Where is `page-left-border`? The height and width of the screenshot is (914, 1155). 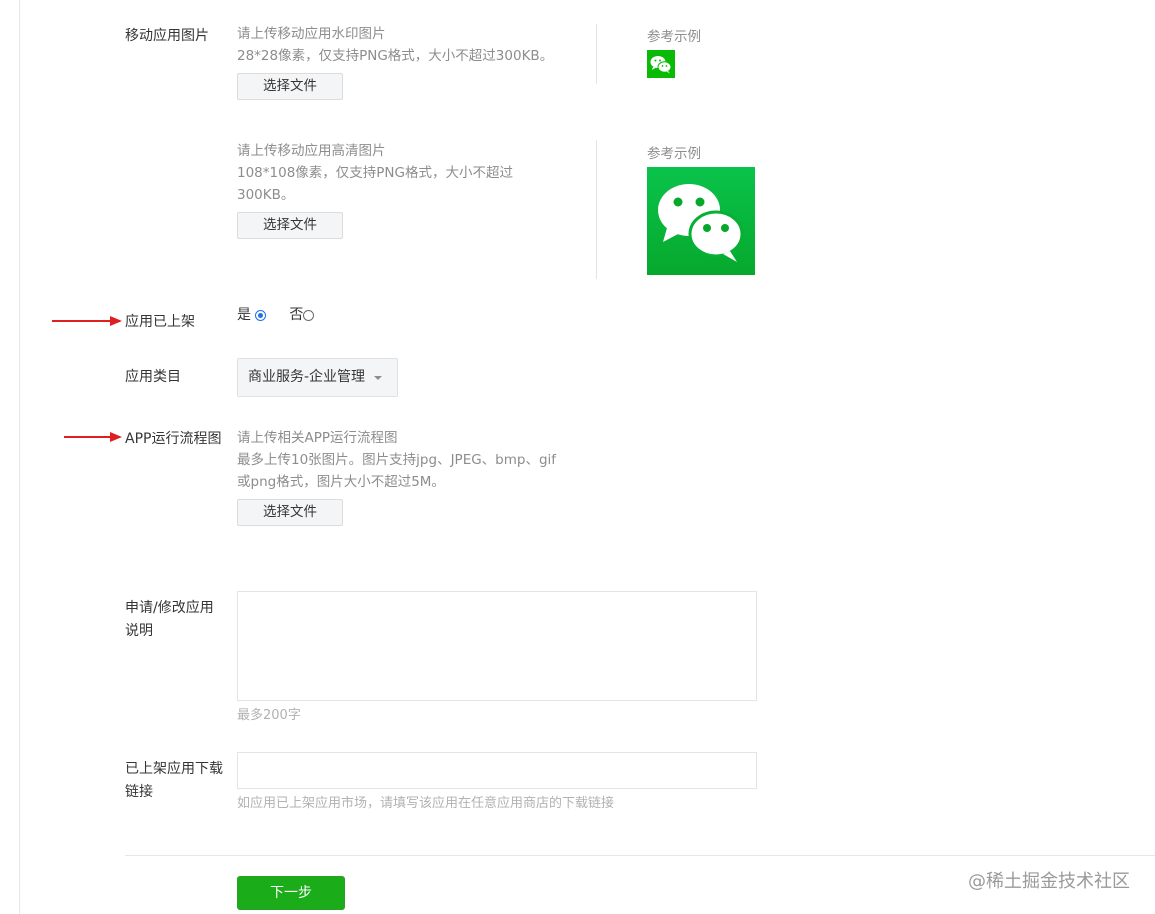
page-left-border is located at coordinates (19, 457).